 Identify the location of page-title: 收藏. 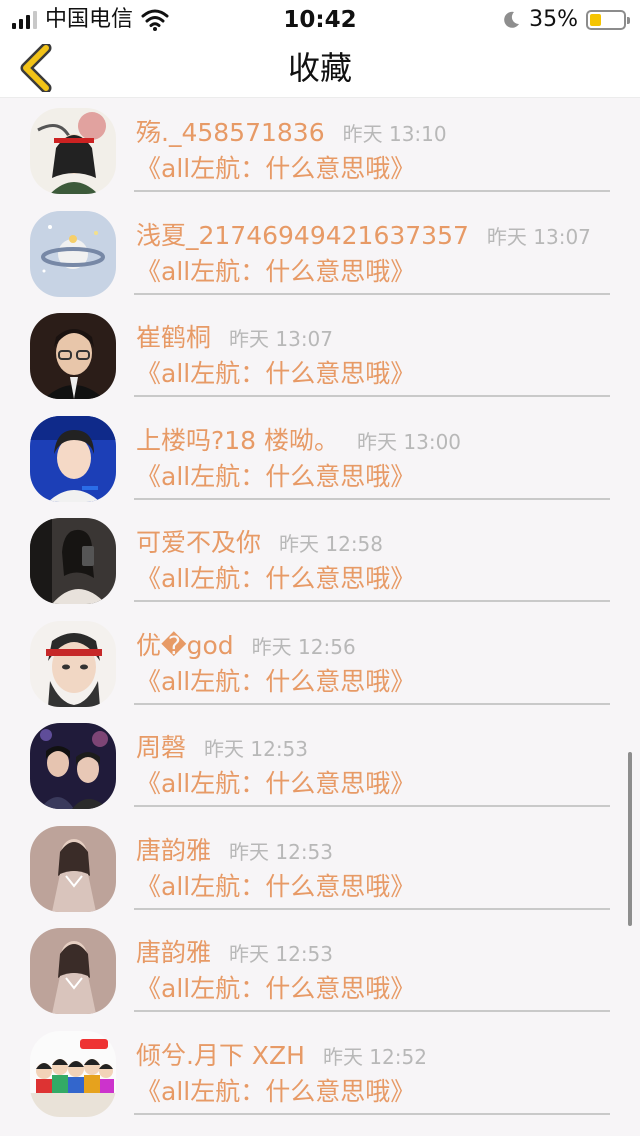
(319, 68).